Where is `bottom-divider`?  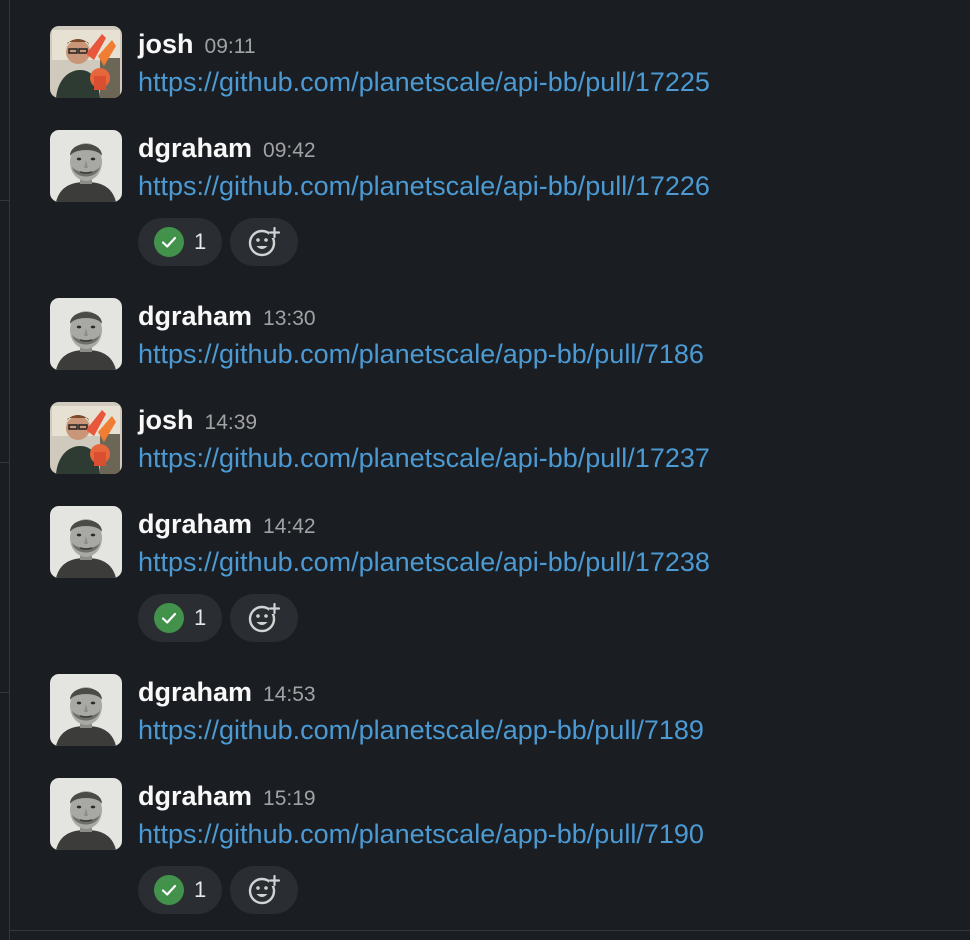 bottom-divider is located at coordinates (490, 930).